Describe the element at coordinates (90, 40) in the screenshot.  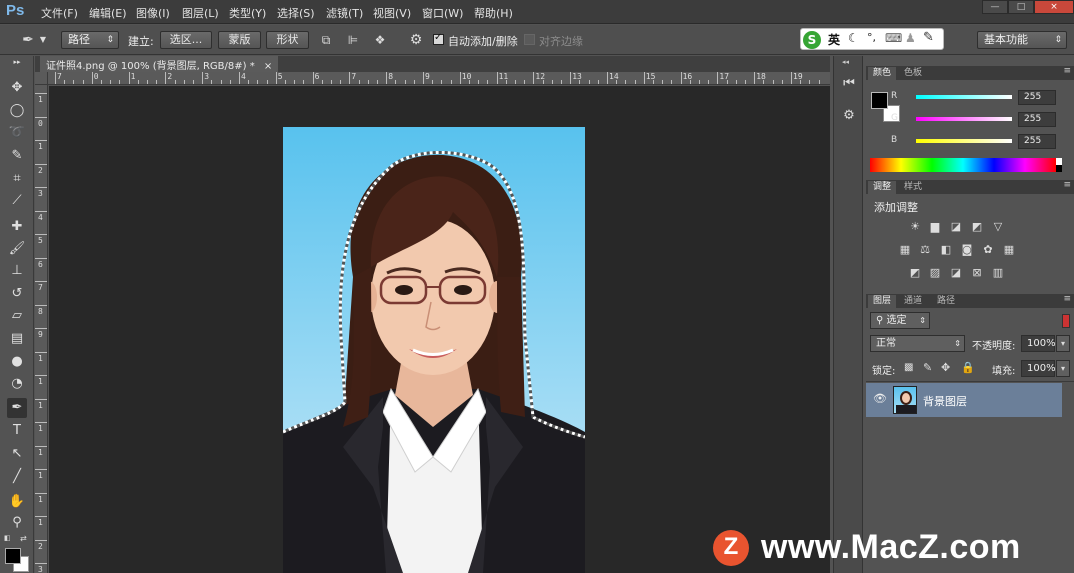
I see `tool-mode-select: 路径 ⇕` at that location.